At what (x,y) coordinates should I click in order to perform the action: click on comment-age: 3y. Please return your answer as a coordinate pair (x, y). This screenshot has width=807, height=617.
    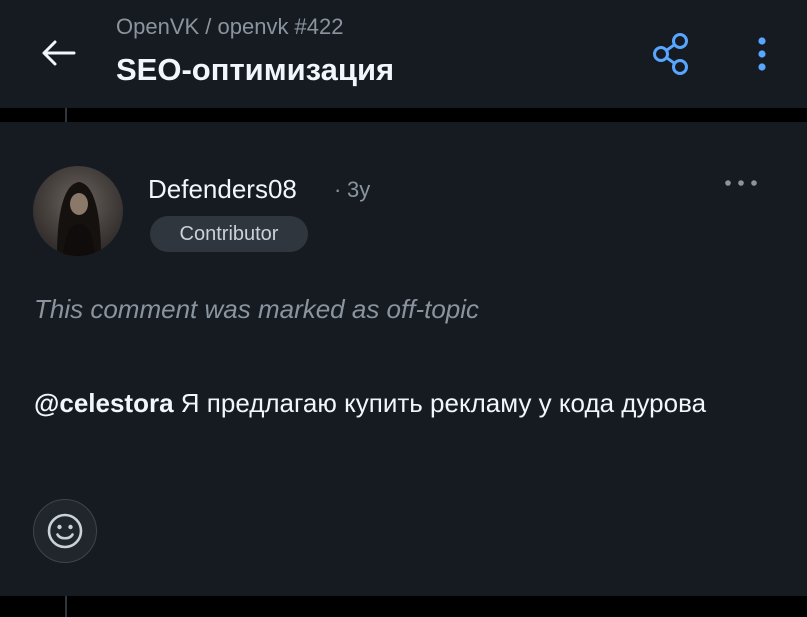
    Looking at the image, I should click on (358, 190).